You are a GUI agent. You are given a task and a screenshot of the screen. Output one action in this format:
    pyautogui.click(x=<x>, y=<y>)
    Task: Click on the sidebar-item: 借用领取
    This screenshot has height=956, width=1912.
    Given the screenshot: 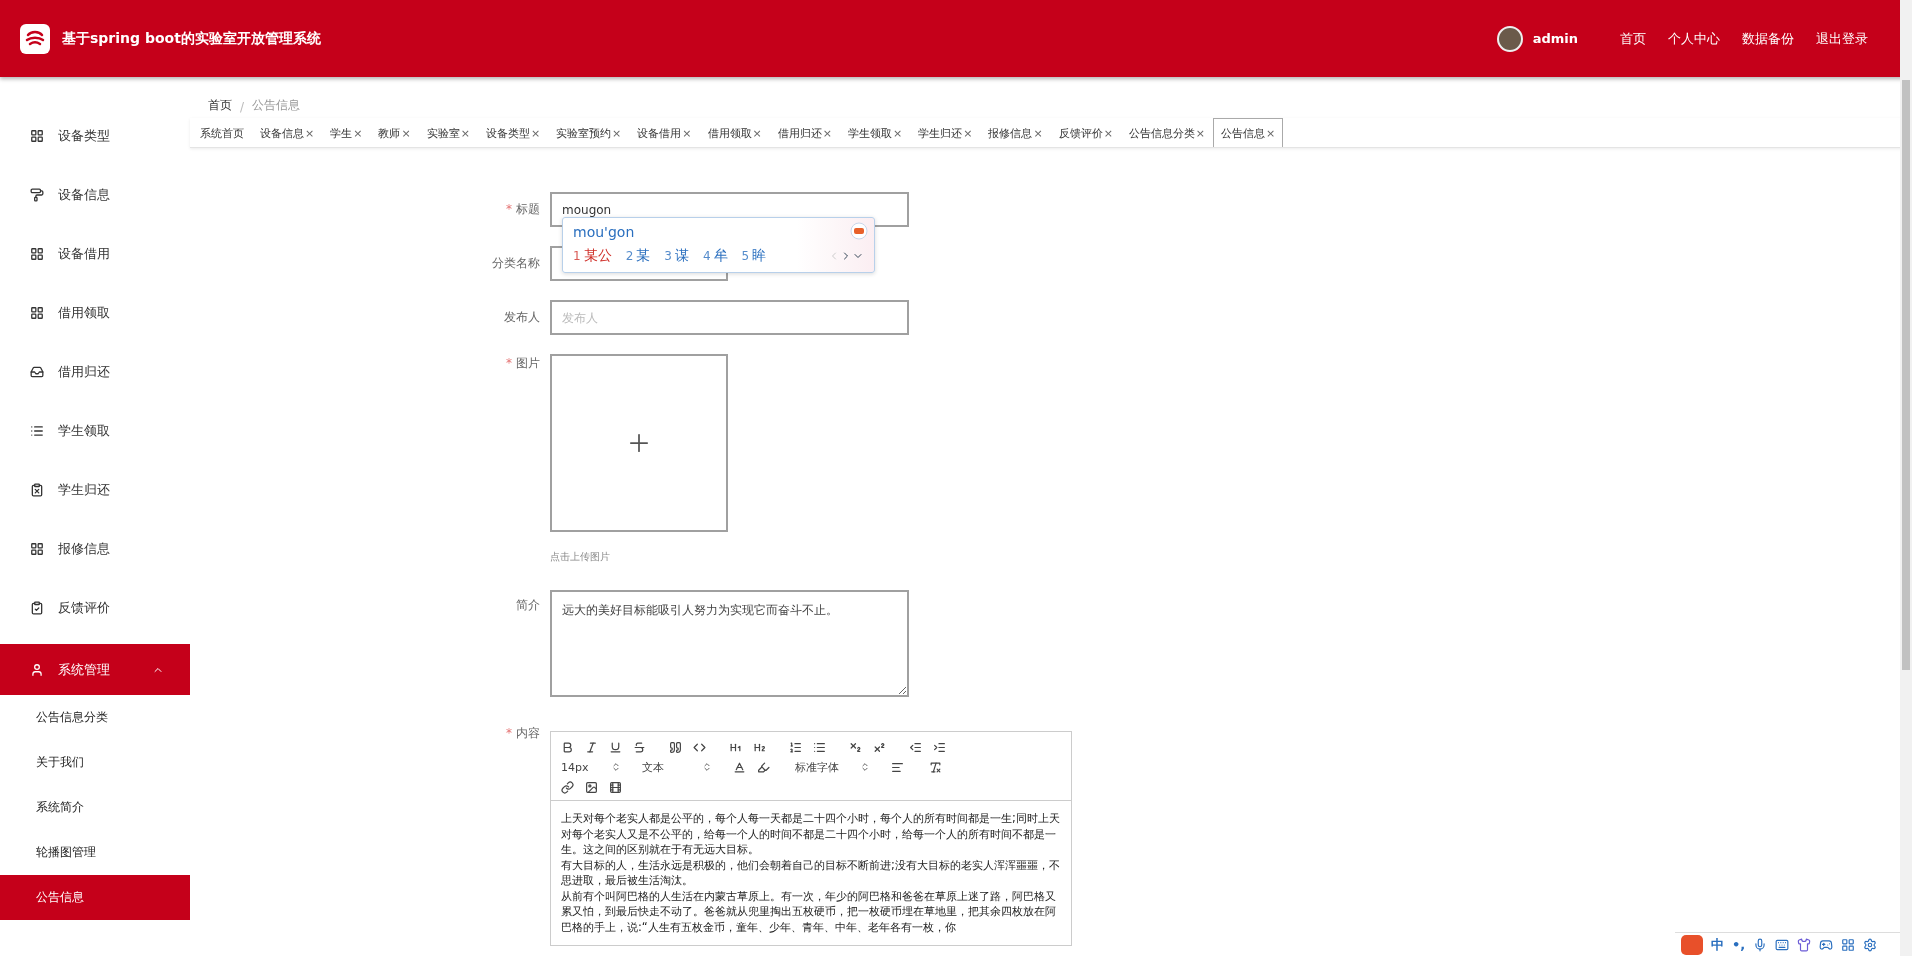 What is the action you would take?
    pyautogui.click(x=95, y=312)
    